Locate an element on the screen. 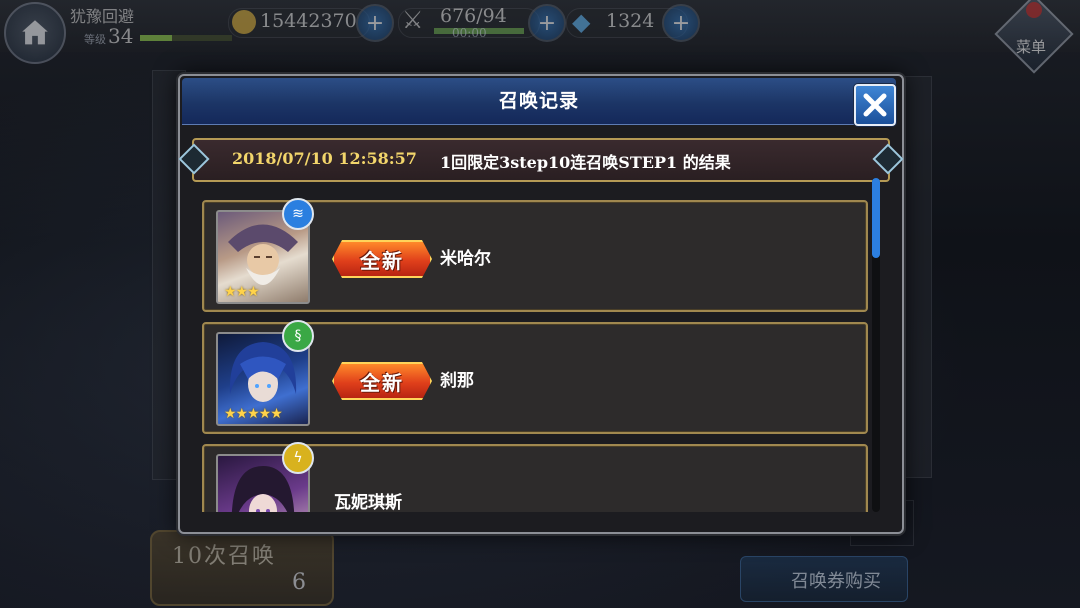 This screenshot has width=1080, height=608. coin-icon is located at coordinates (244, 22).